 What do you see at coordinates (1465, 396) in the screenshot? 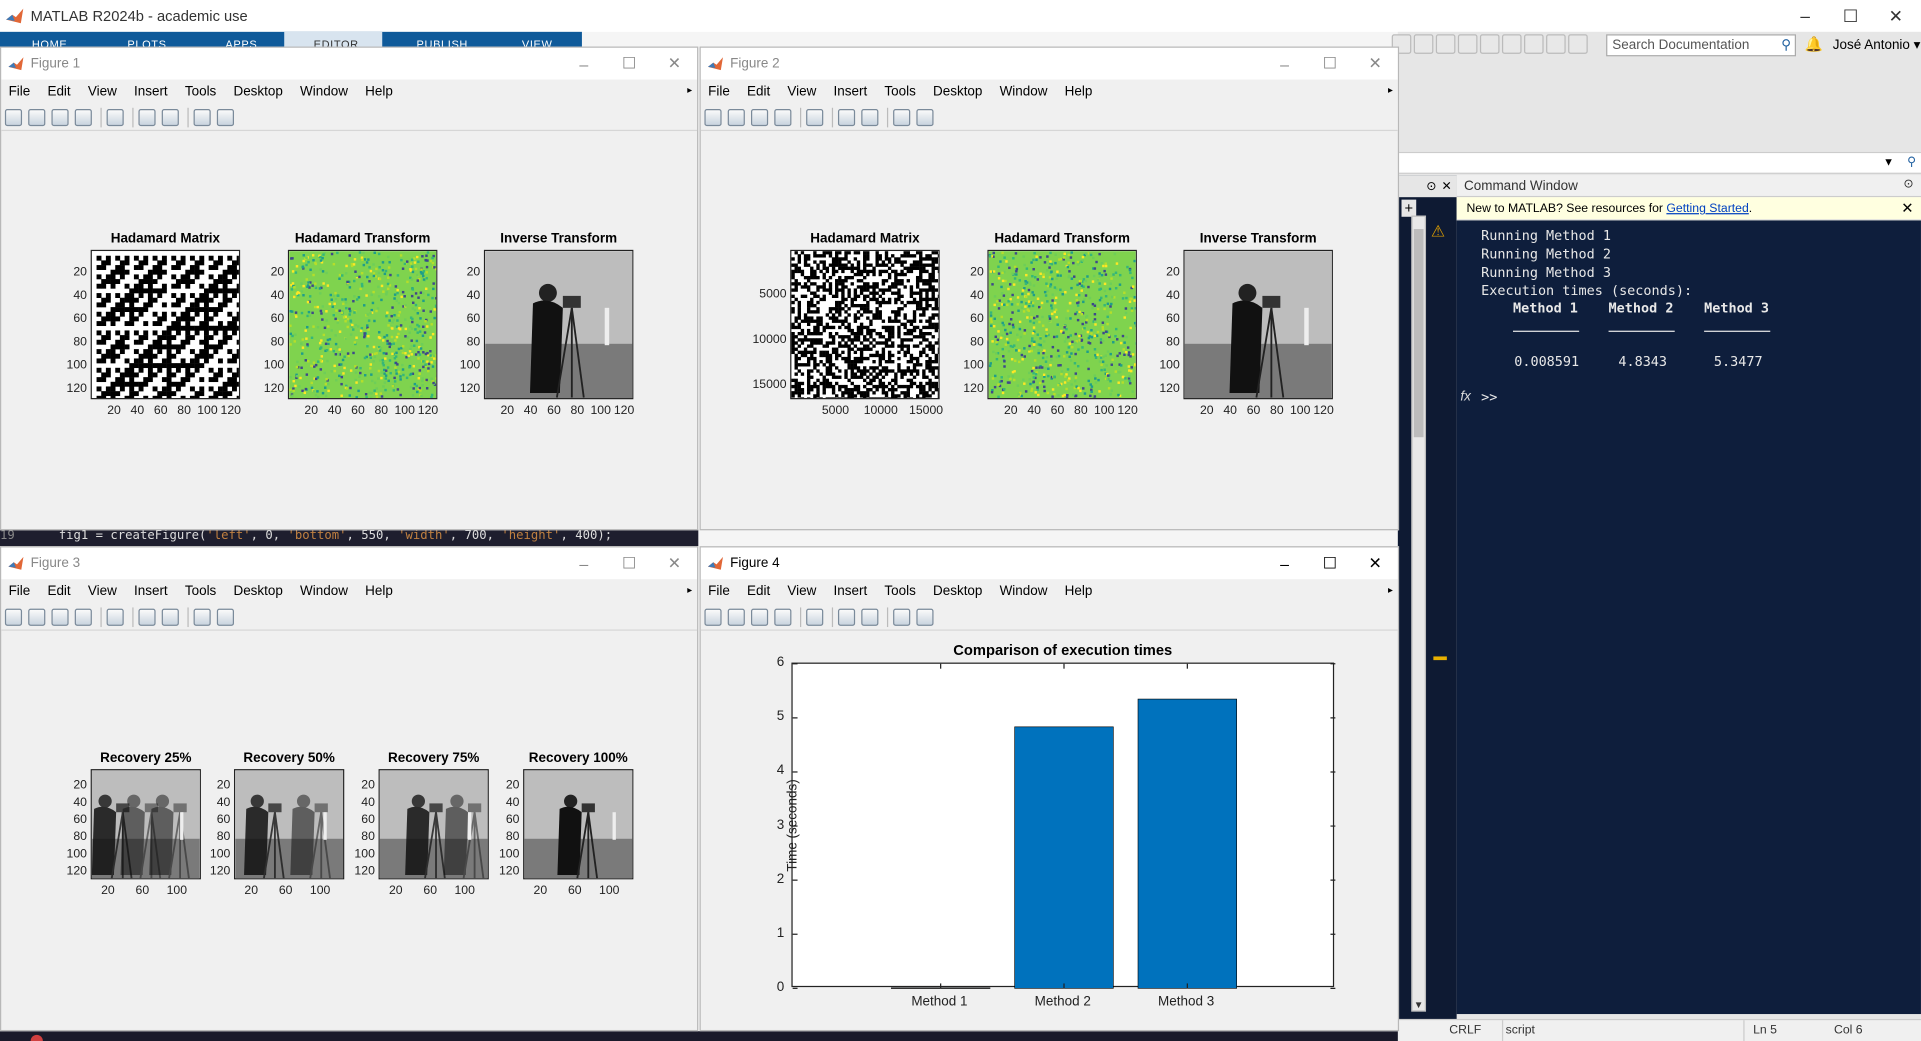
I see `function-browser-icon: fx` at bounding box center [1465, 396].